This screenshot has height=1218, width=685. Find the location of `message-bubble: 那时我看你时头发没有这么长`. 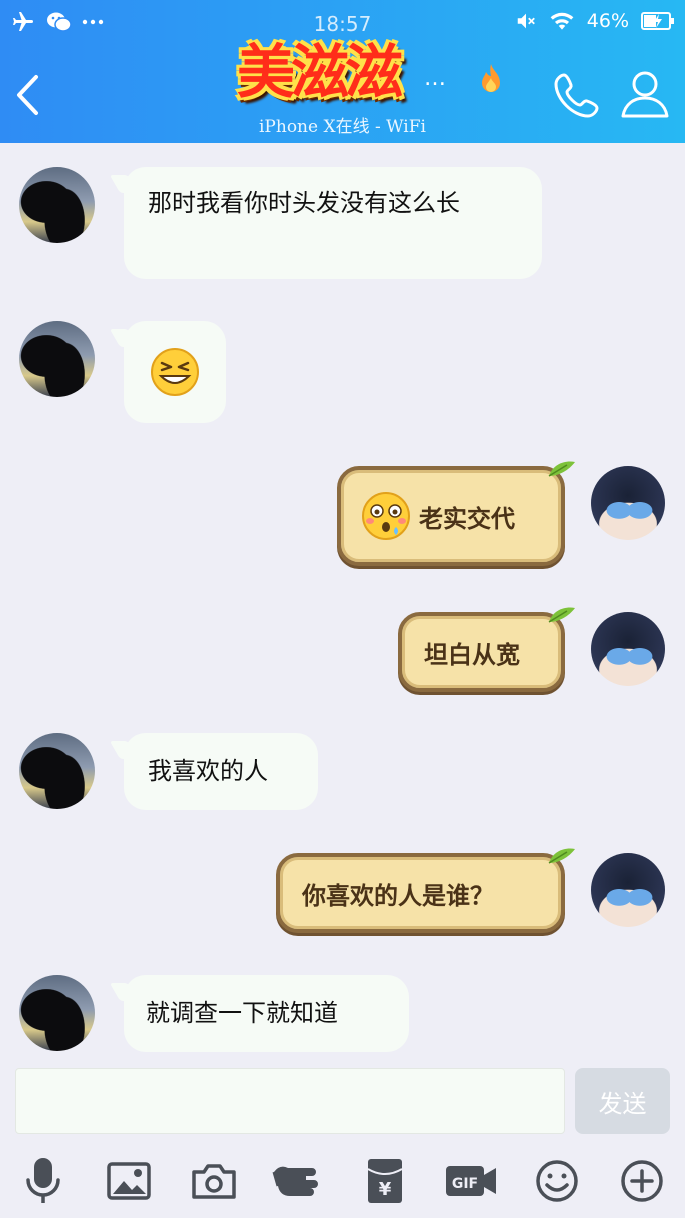

message-bubble: 那时我看你时头发没有这么长 is located at coordinates (333, 223).